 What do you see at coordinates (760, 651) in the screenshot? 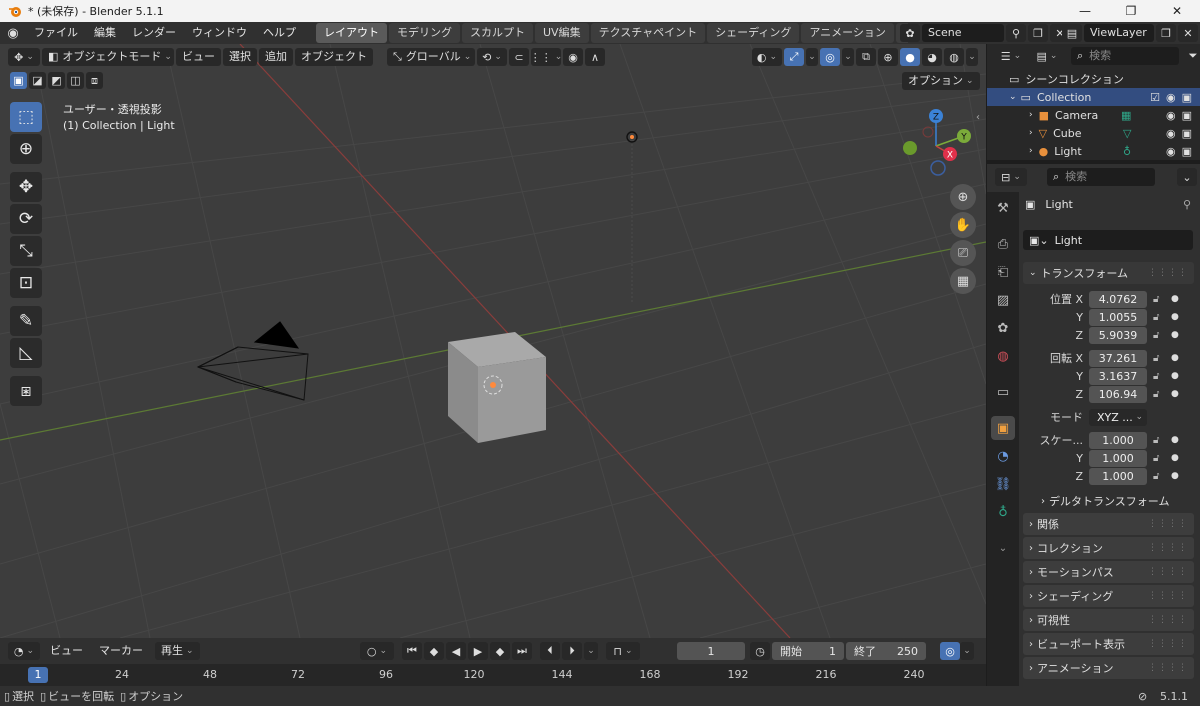
I see `preview-range-icon: ◷` at bounding box center [760, 651].